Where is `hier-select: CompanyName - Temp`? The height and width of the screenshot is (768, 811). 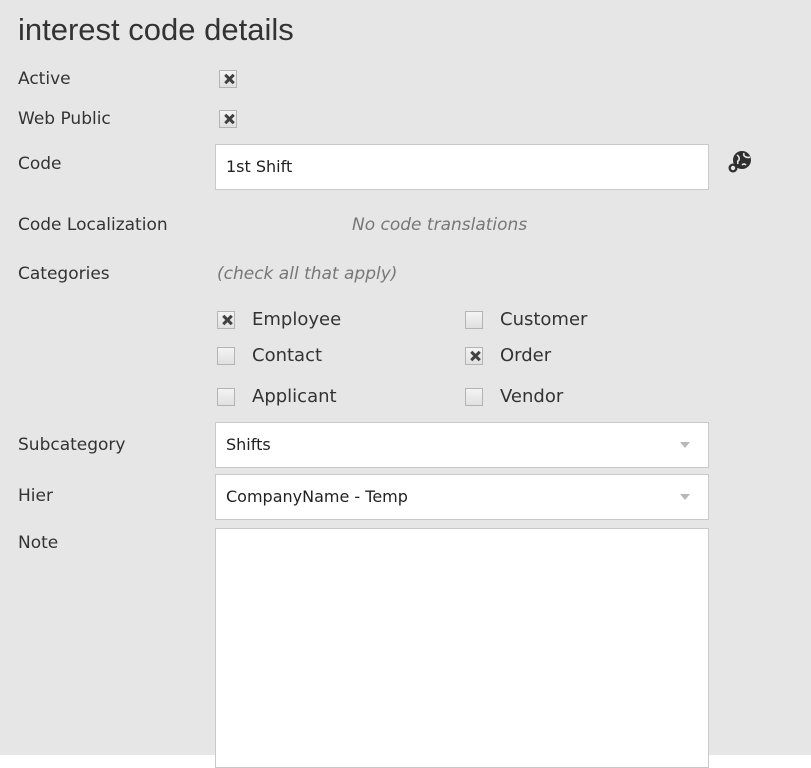 hier-select: CompanyName - Temp is located at coordinates (462, 497).